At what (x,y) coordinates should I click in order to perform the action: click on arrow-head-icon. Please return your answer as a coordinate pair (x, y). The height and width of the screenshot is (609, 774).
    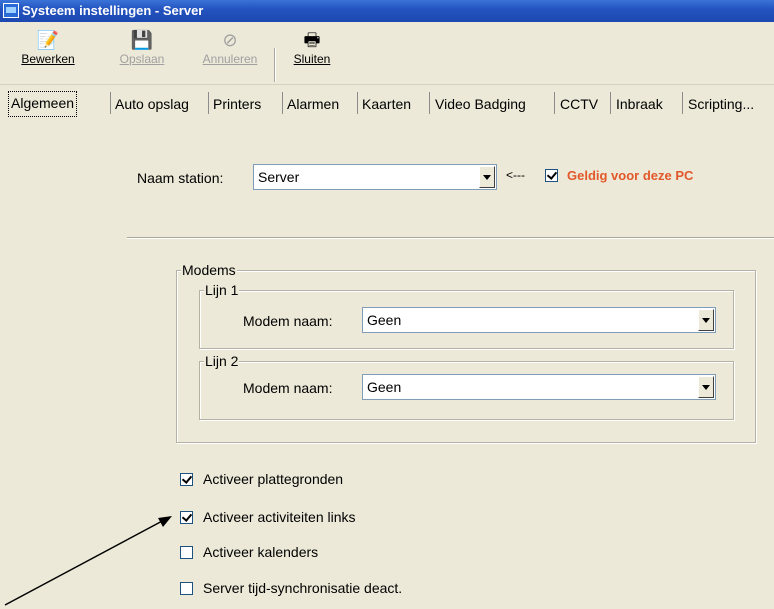
    Looking at the image, I should click on (165, 521).